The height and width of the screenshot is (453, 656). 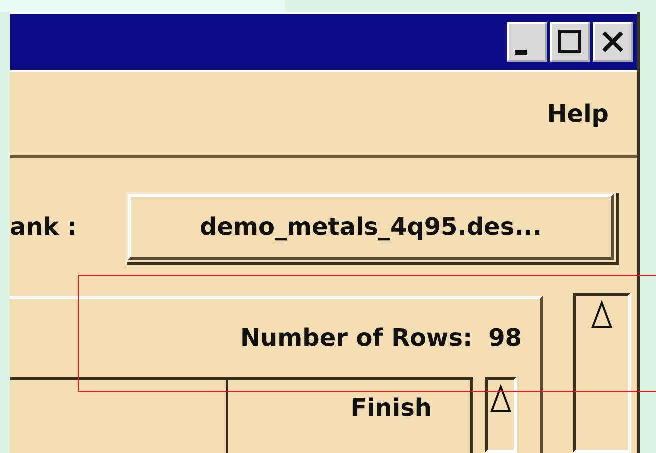 I want to click on column-header: Finish, so click(x=391, y=408).